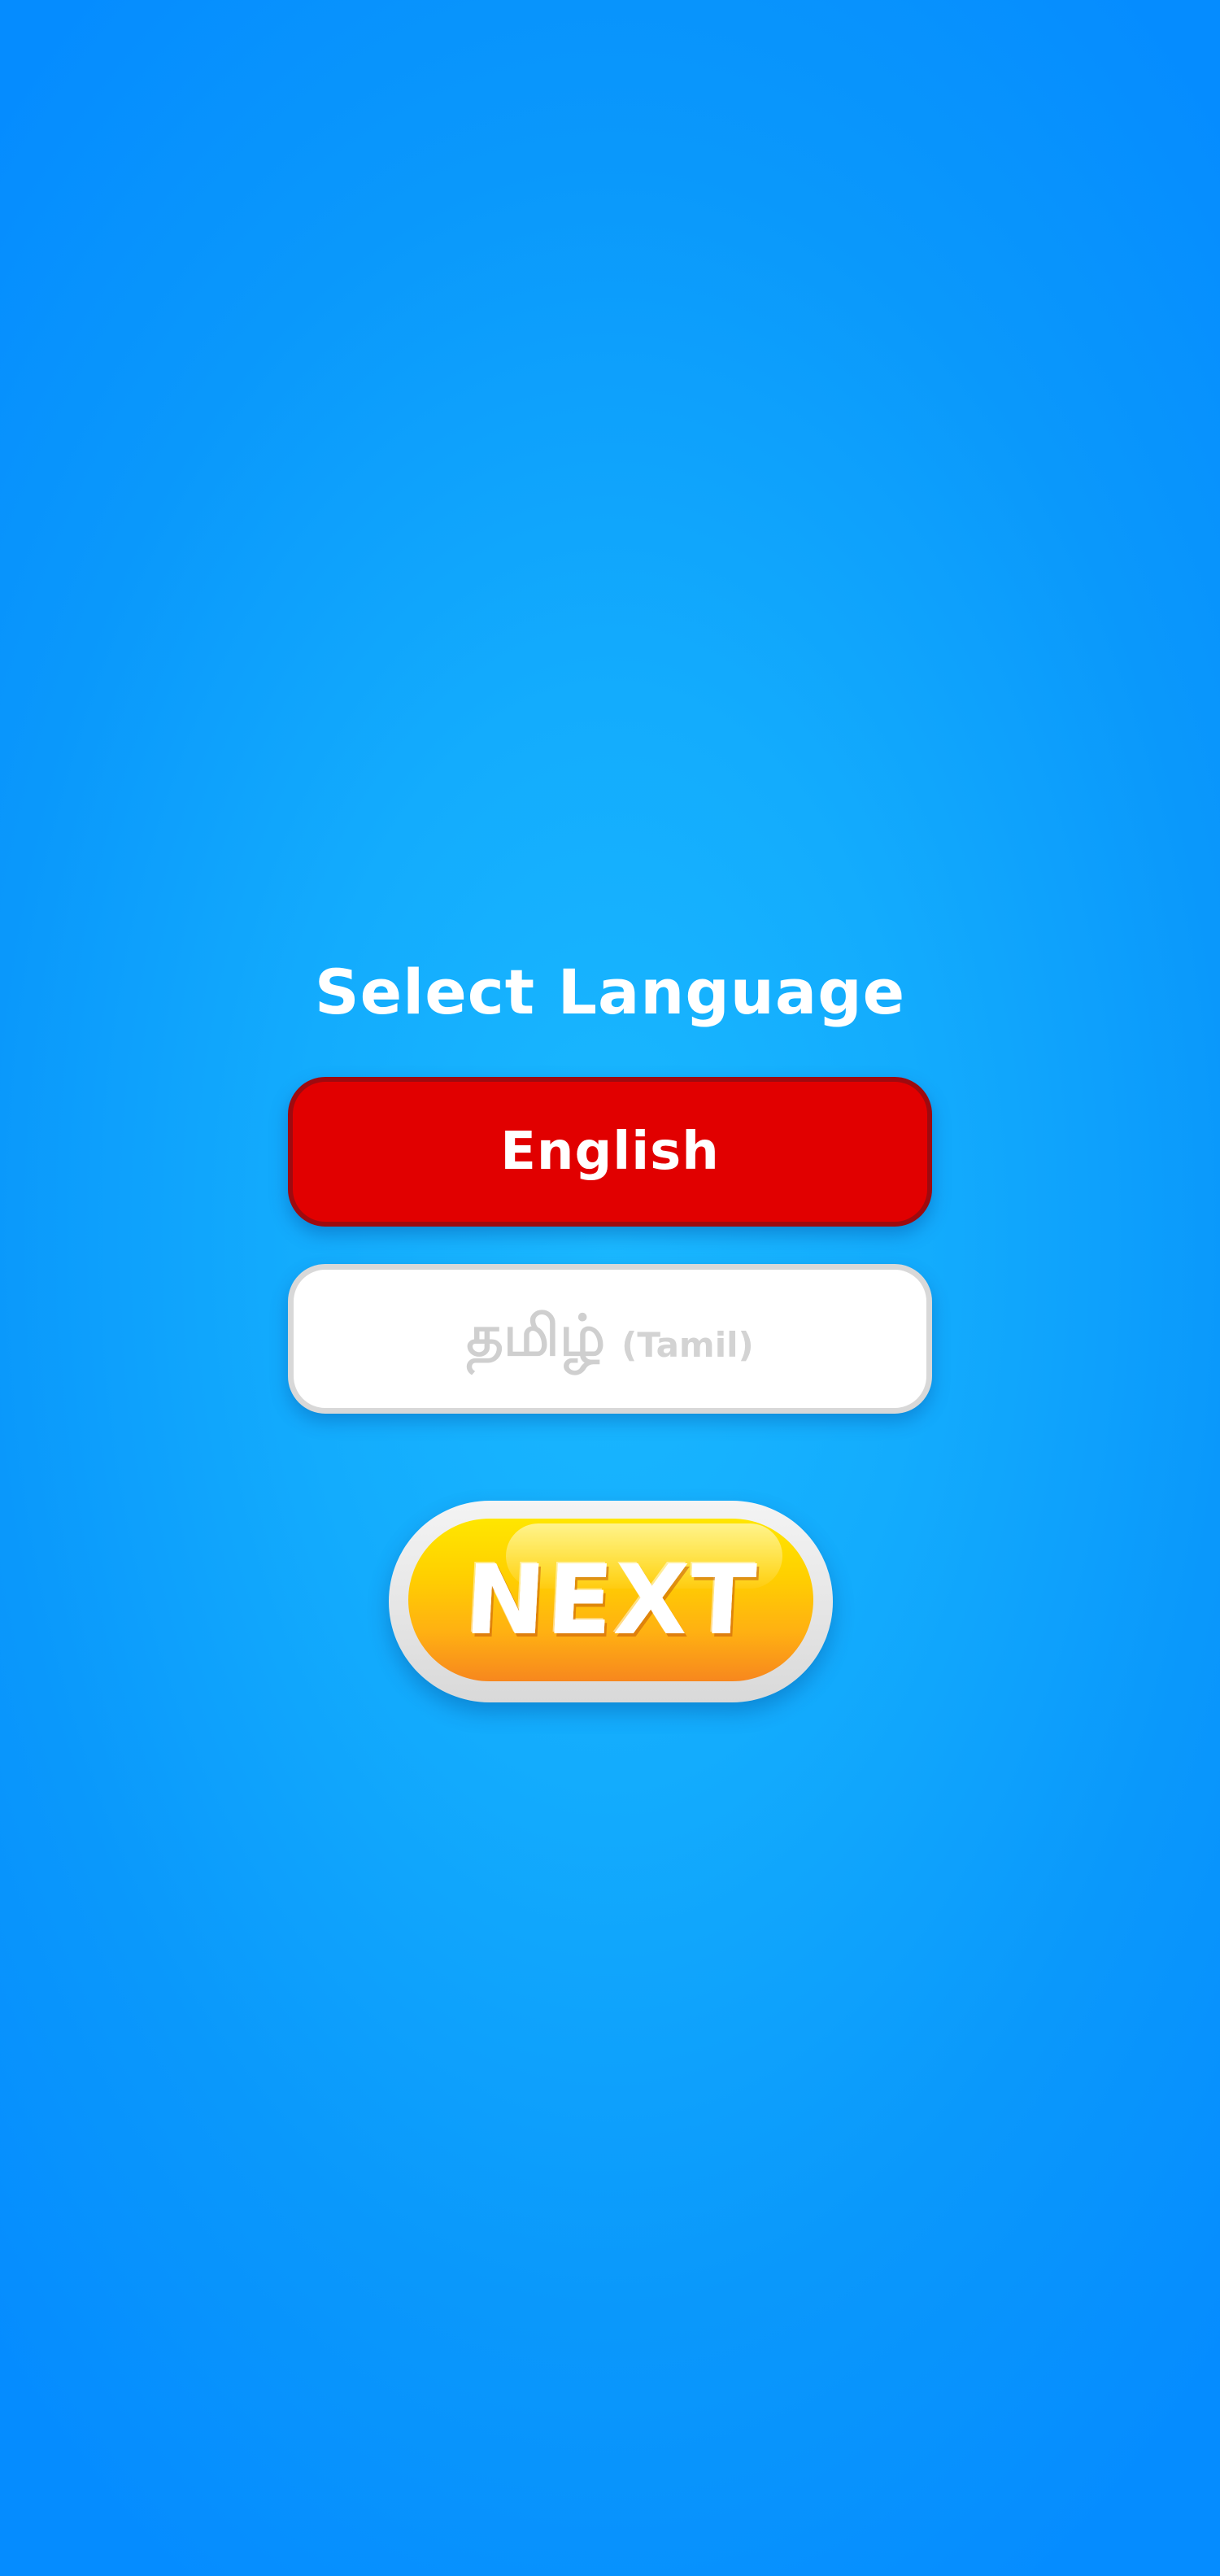 The image size is (1220, 2576). I want to click on language-option-roman-label: (Tamil), so click(687, 1344).